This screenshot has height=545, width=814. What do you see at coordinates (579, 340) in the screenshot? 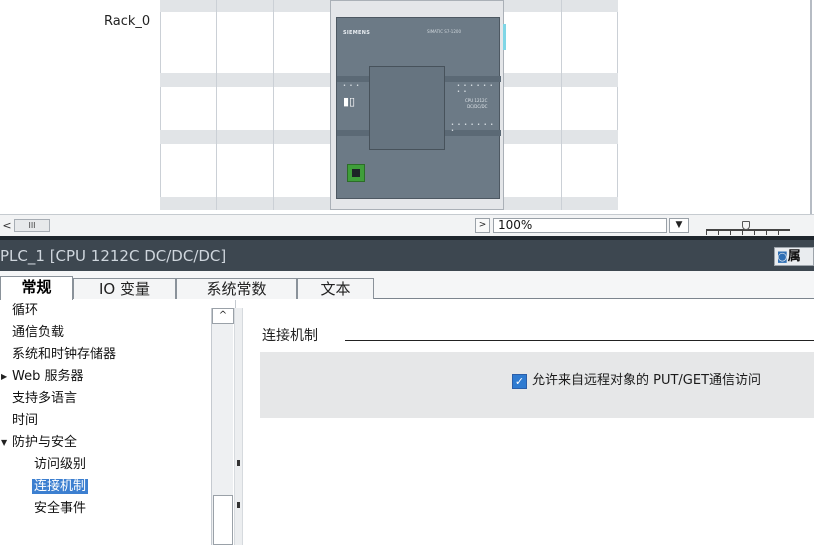
I see `section-divider` at bounding box center [579, 340].